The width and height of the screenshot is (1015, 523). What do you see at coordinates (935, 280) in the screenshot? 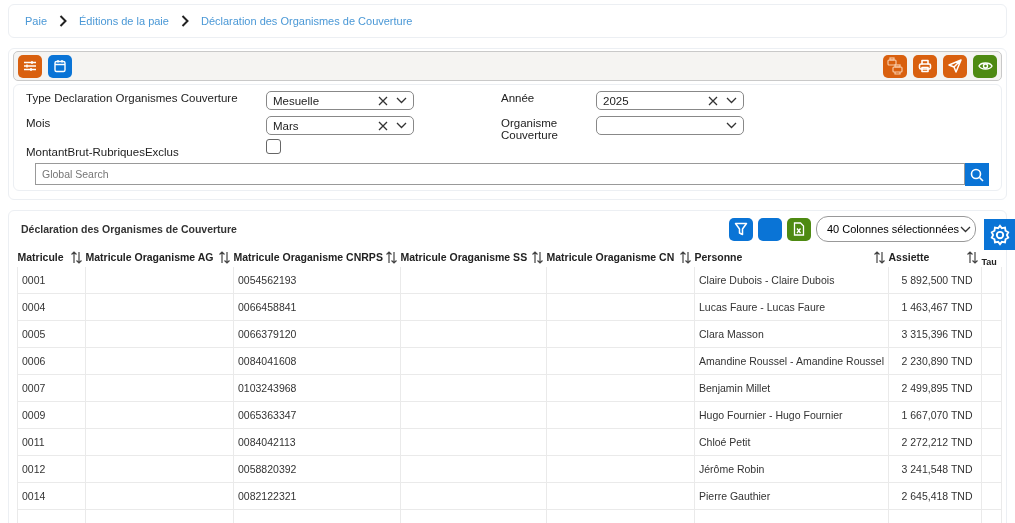
I see `table-cell: 5 892,500 TND` at bounding box center [935, 280].